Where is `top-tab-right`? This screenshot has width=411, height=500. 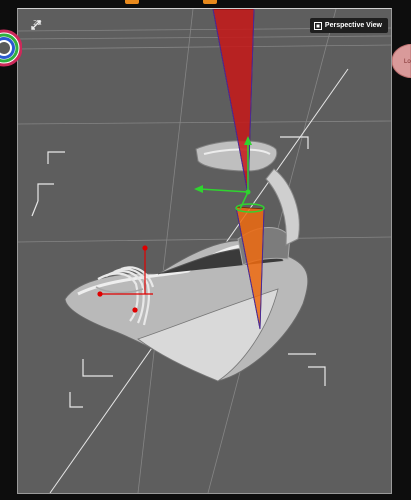
top-tab-right is located at coordinates (210, 2).